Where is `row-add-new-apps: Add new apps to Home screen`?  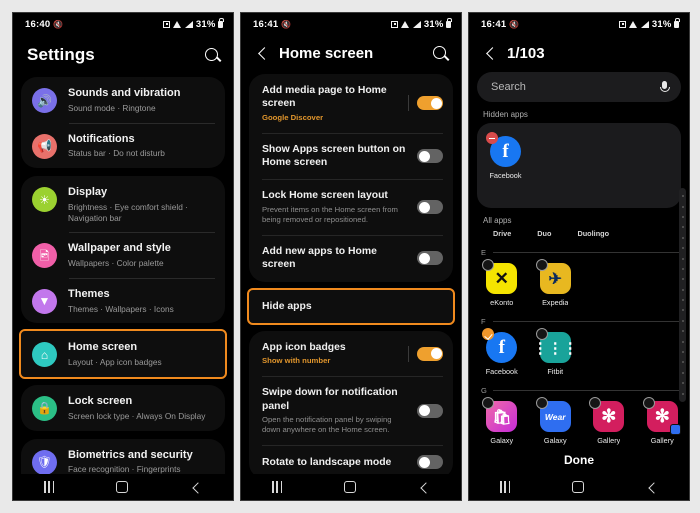 row-add-new-apps: Add new apps to Home screen is located at coordinates (351, 258).